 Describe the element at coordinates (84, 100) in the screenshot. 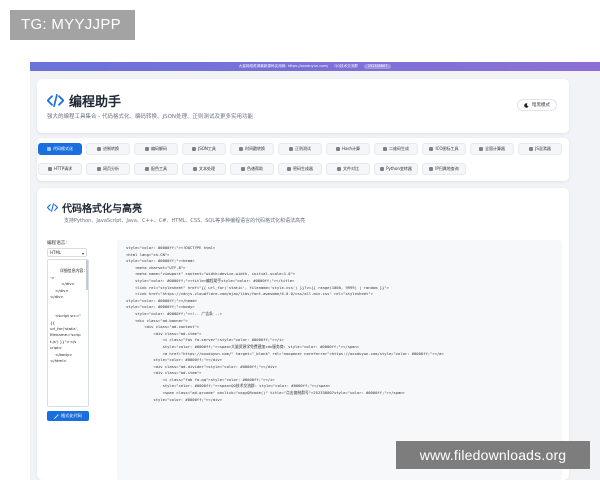

I see `app-title: 编程助手` at that location.